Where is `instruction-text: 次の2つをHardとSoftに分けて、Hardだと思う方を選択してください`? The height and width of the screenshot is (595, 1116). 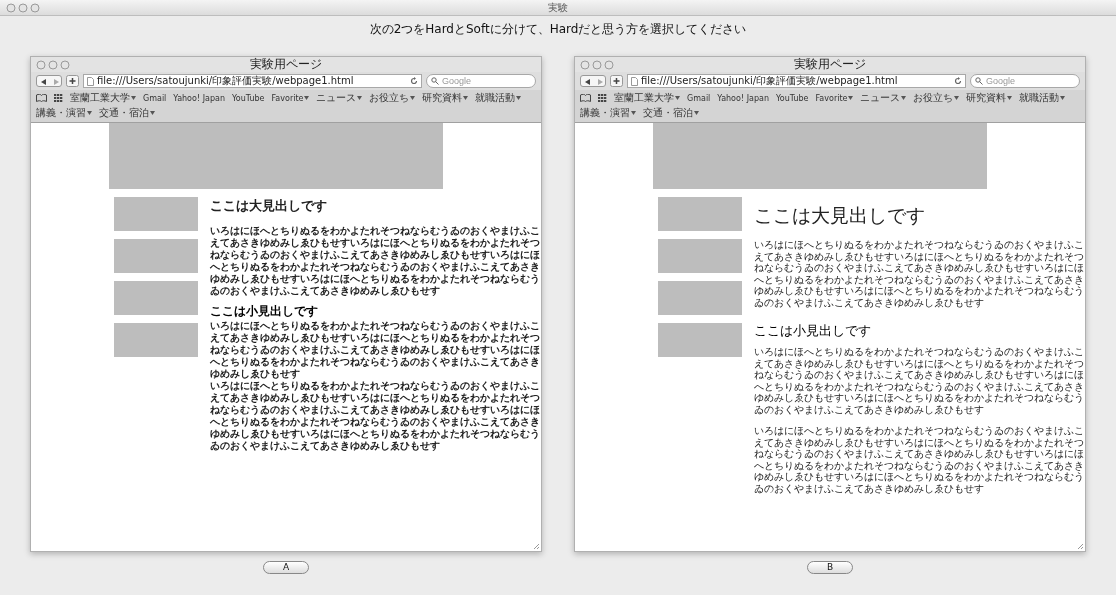
instruction-text: 次の2つをHardとSoftに分けて、Hardだと思う方を選択してください is located at coordinates (558, 29).